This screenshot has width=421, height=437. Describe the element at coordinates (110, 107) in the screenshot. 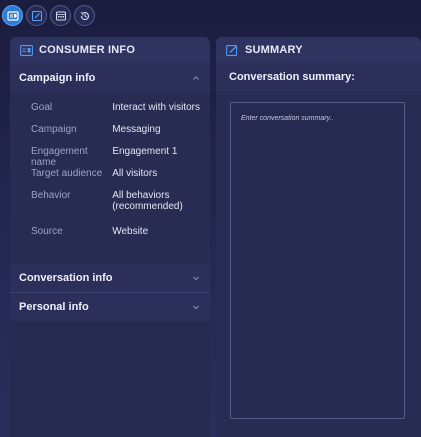

I see `campaign-row-goal: Goal Interact with visitors` at that location.